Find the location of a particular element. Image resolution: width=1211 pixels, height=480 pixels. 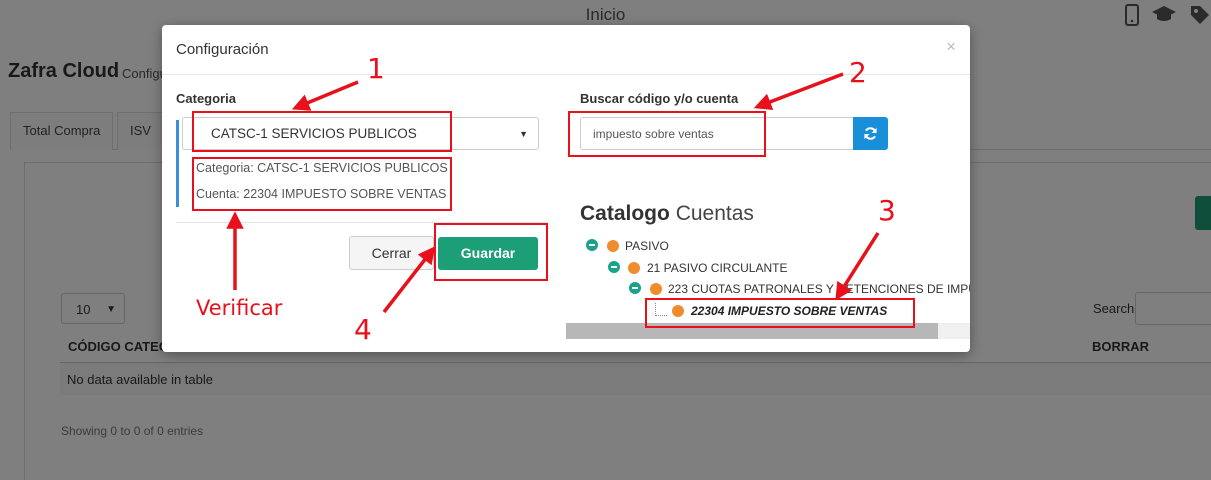

annotation-verificar: Verificar is located at coordinates (239, 308).